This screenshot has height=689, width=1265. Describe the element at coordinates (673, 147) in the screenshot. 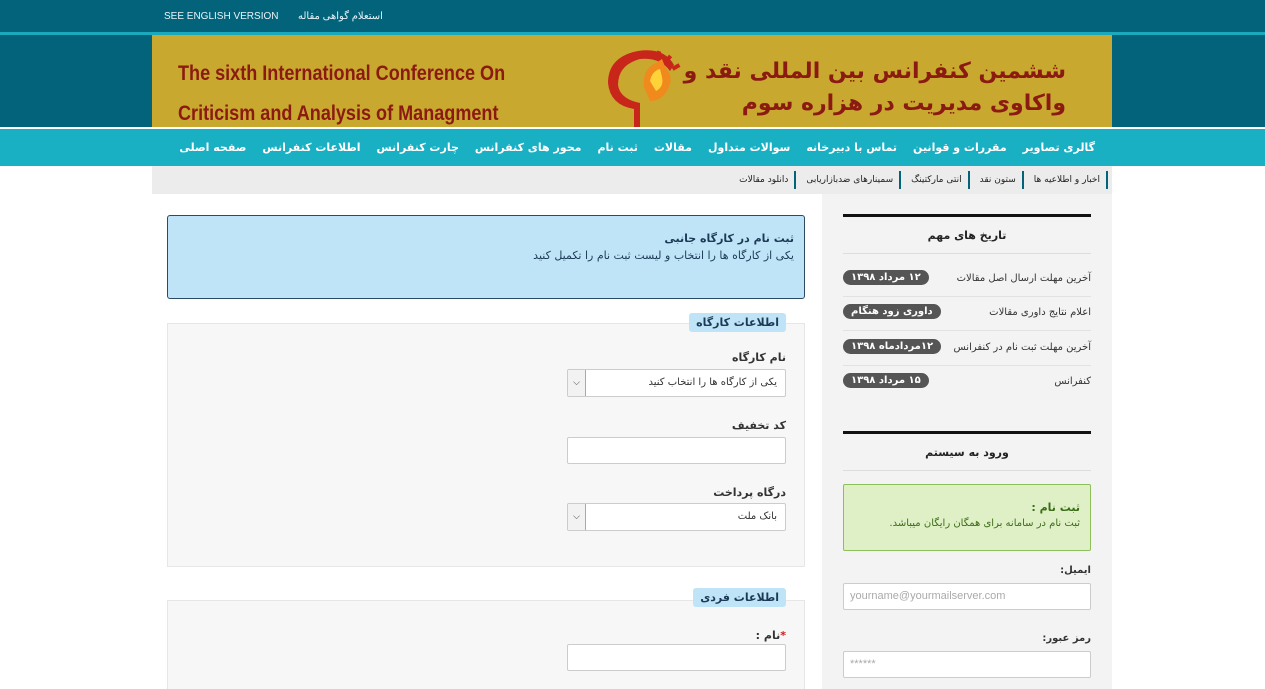

I see `nav-item-papers: مقالات` at that location.